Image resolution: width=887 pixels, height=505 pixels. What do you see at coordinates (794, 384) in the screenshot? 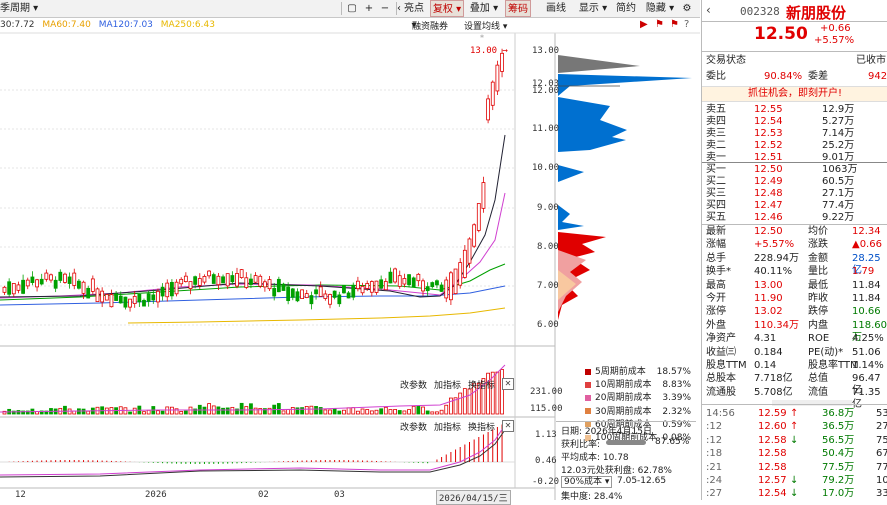
I see `stat-row: 总股本 7.718亿 总值 96.47亿` at bounding box center [794, 384].